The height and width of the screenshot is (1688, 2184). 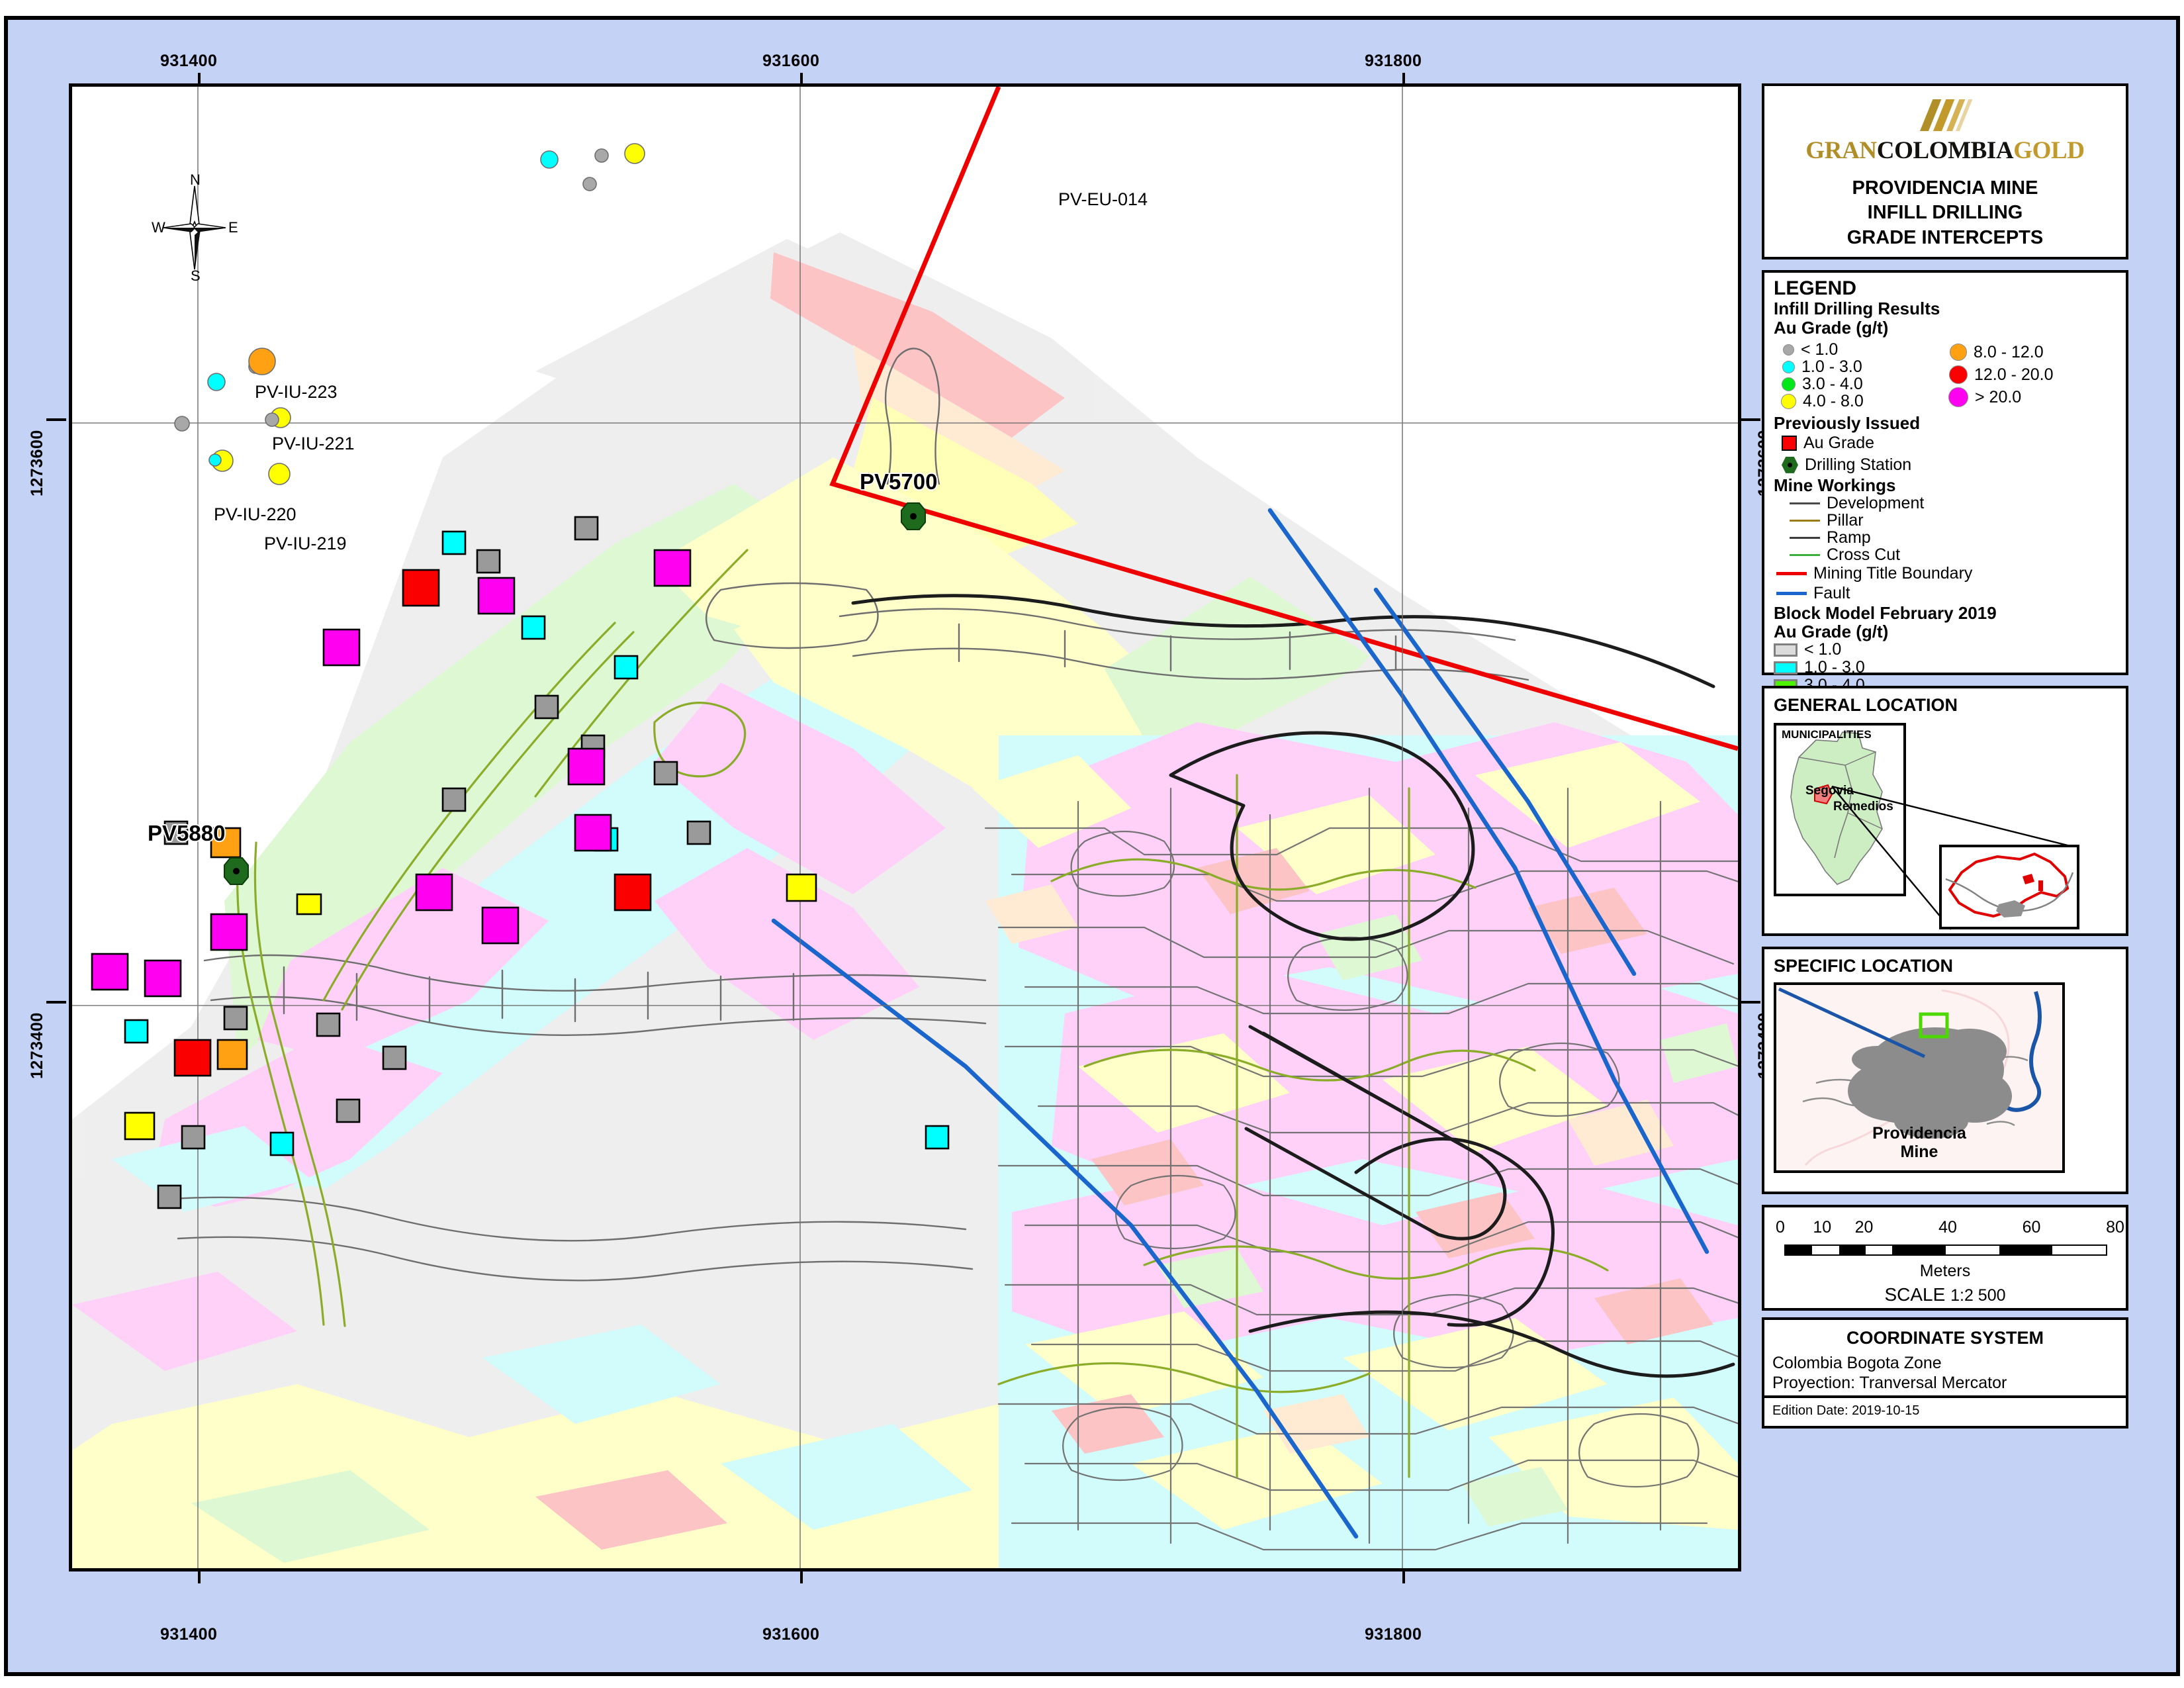 I want to click on specific-location-inset-map: Providencia Mine, so click(x=1920, y=1077).